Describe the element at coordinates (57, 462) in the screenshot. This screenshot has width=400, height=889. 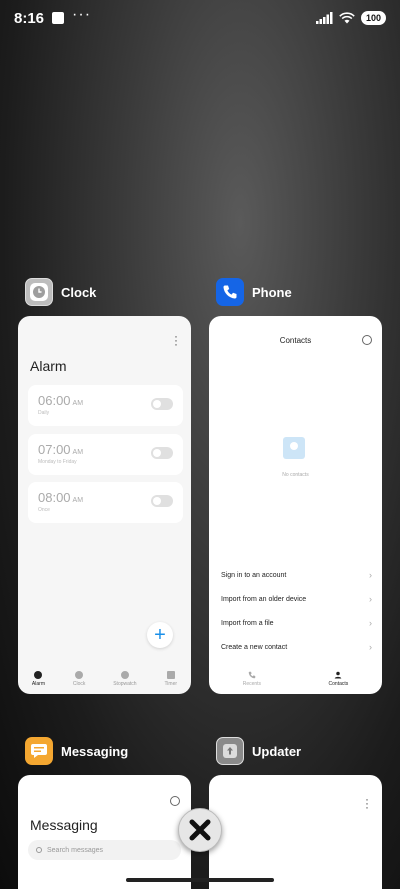
I see `alarm-repeat: Monday to Friday` at that location.